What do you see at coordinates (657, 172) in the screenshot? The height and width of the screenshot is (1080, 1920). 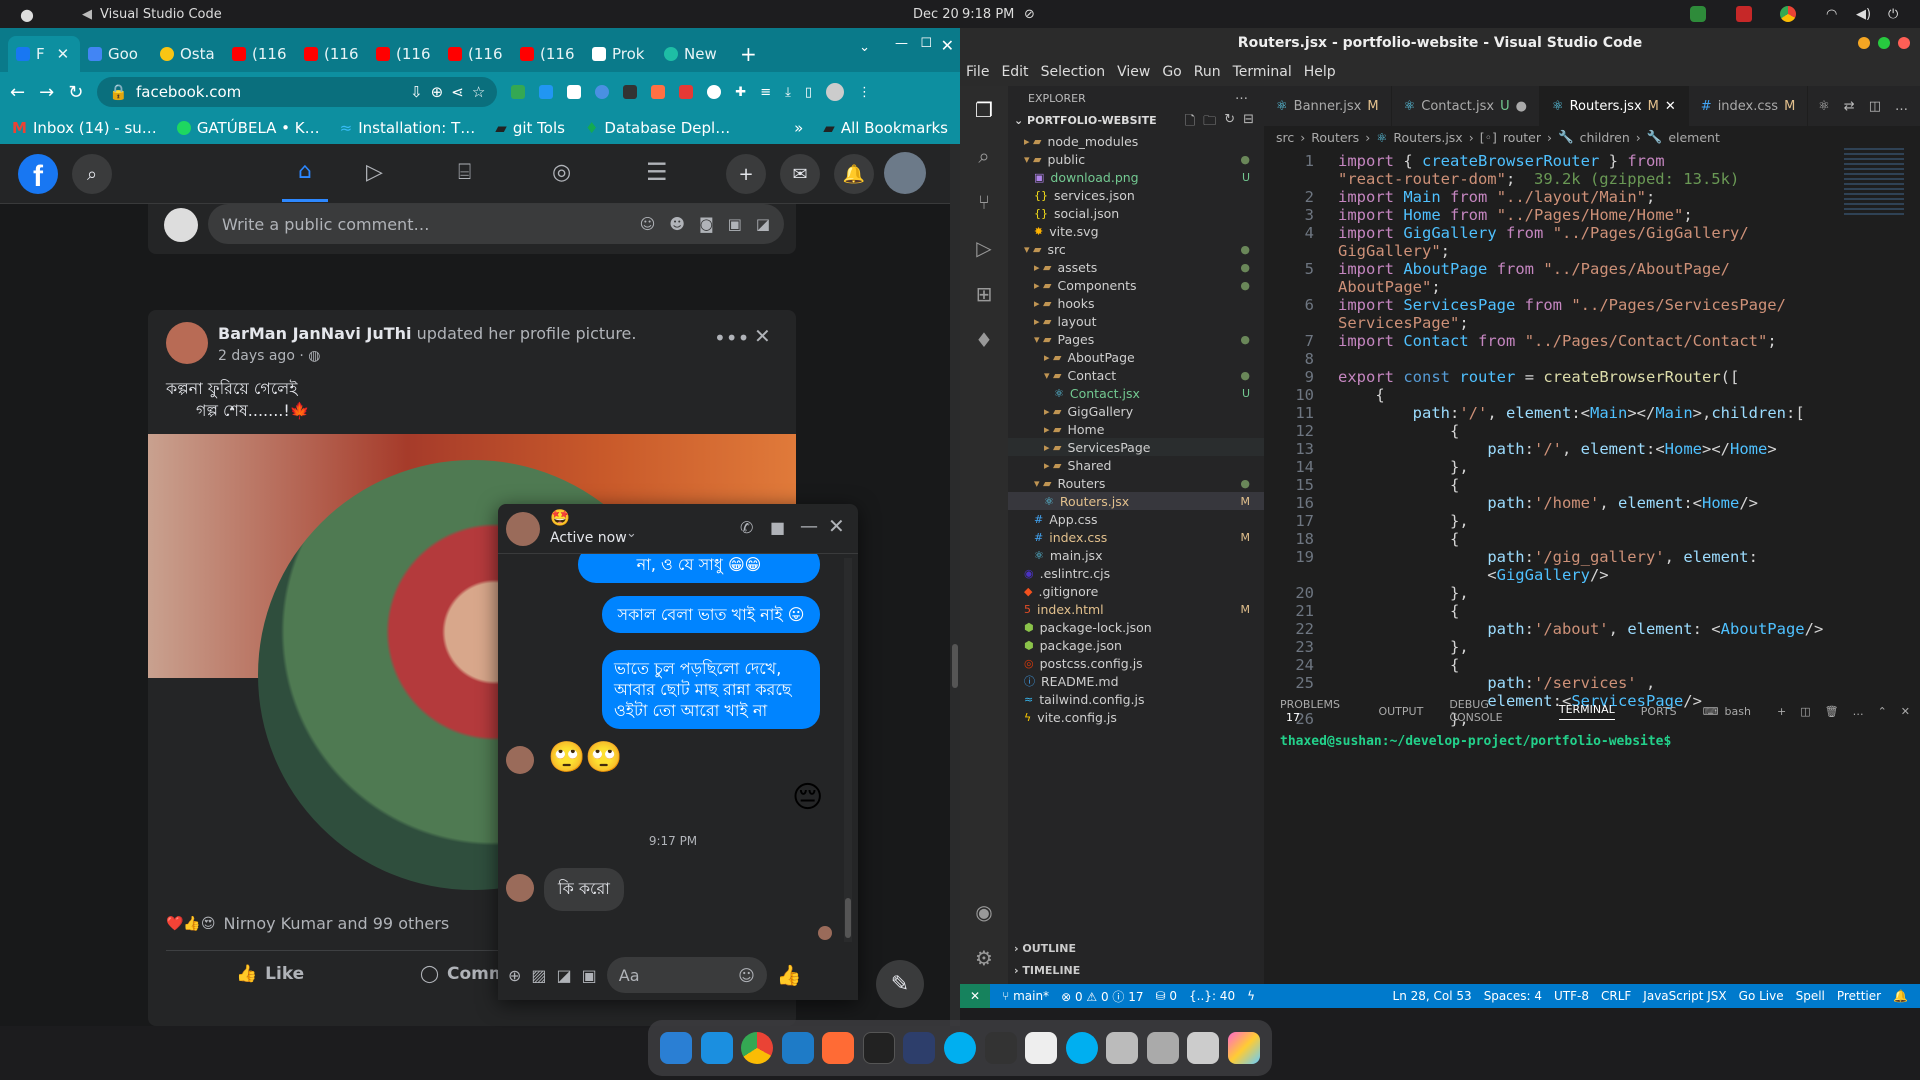 I see `menu-icon: ☰` at bounding box center [657, 172].